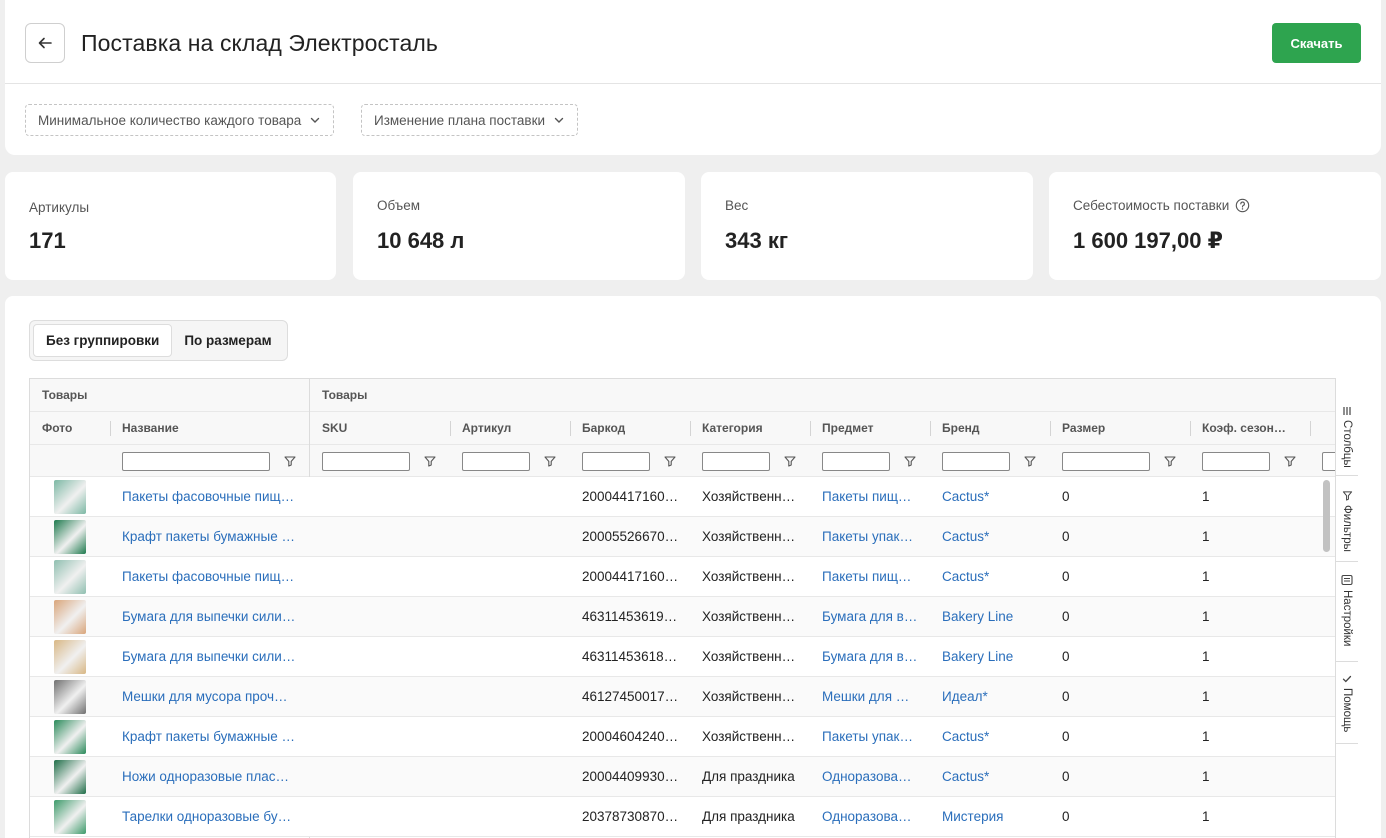 This screenshot has height=838, width=1386. What do you see at coordinates (726, 428) in the screenshot?
I see `column-header-category: Категория` at bounding box center [726, 428].